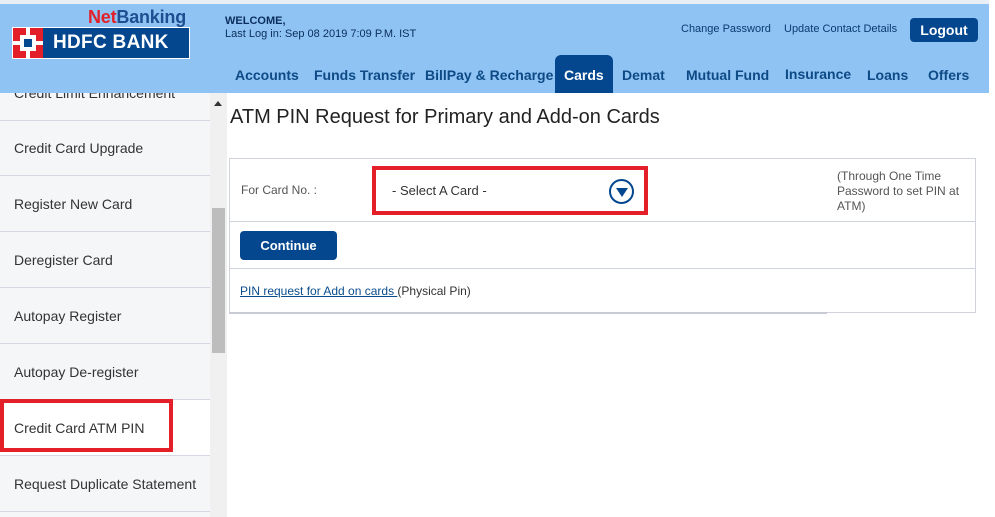 This screenshot has width=995, height=517. I want to click on netbanking-logo: NetBanking, so click(137, 17).